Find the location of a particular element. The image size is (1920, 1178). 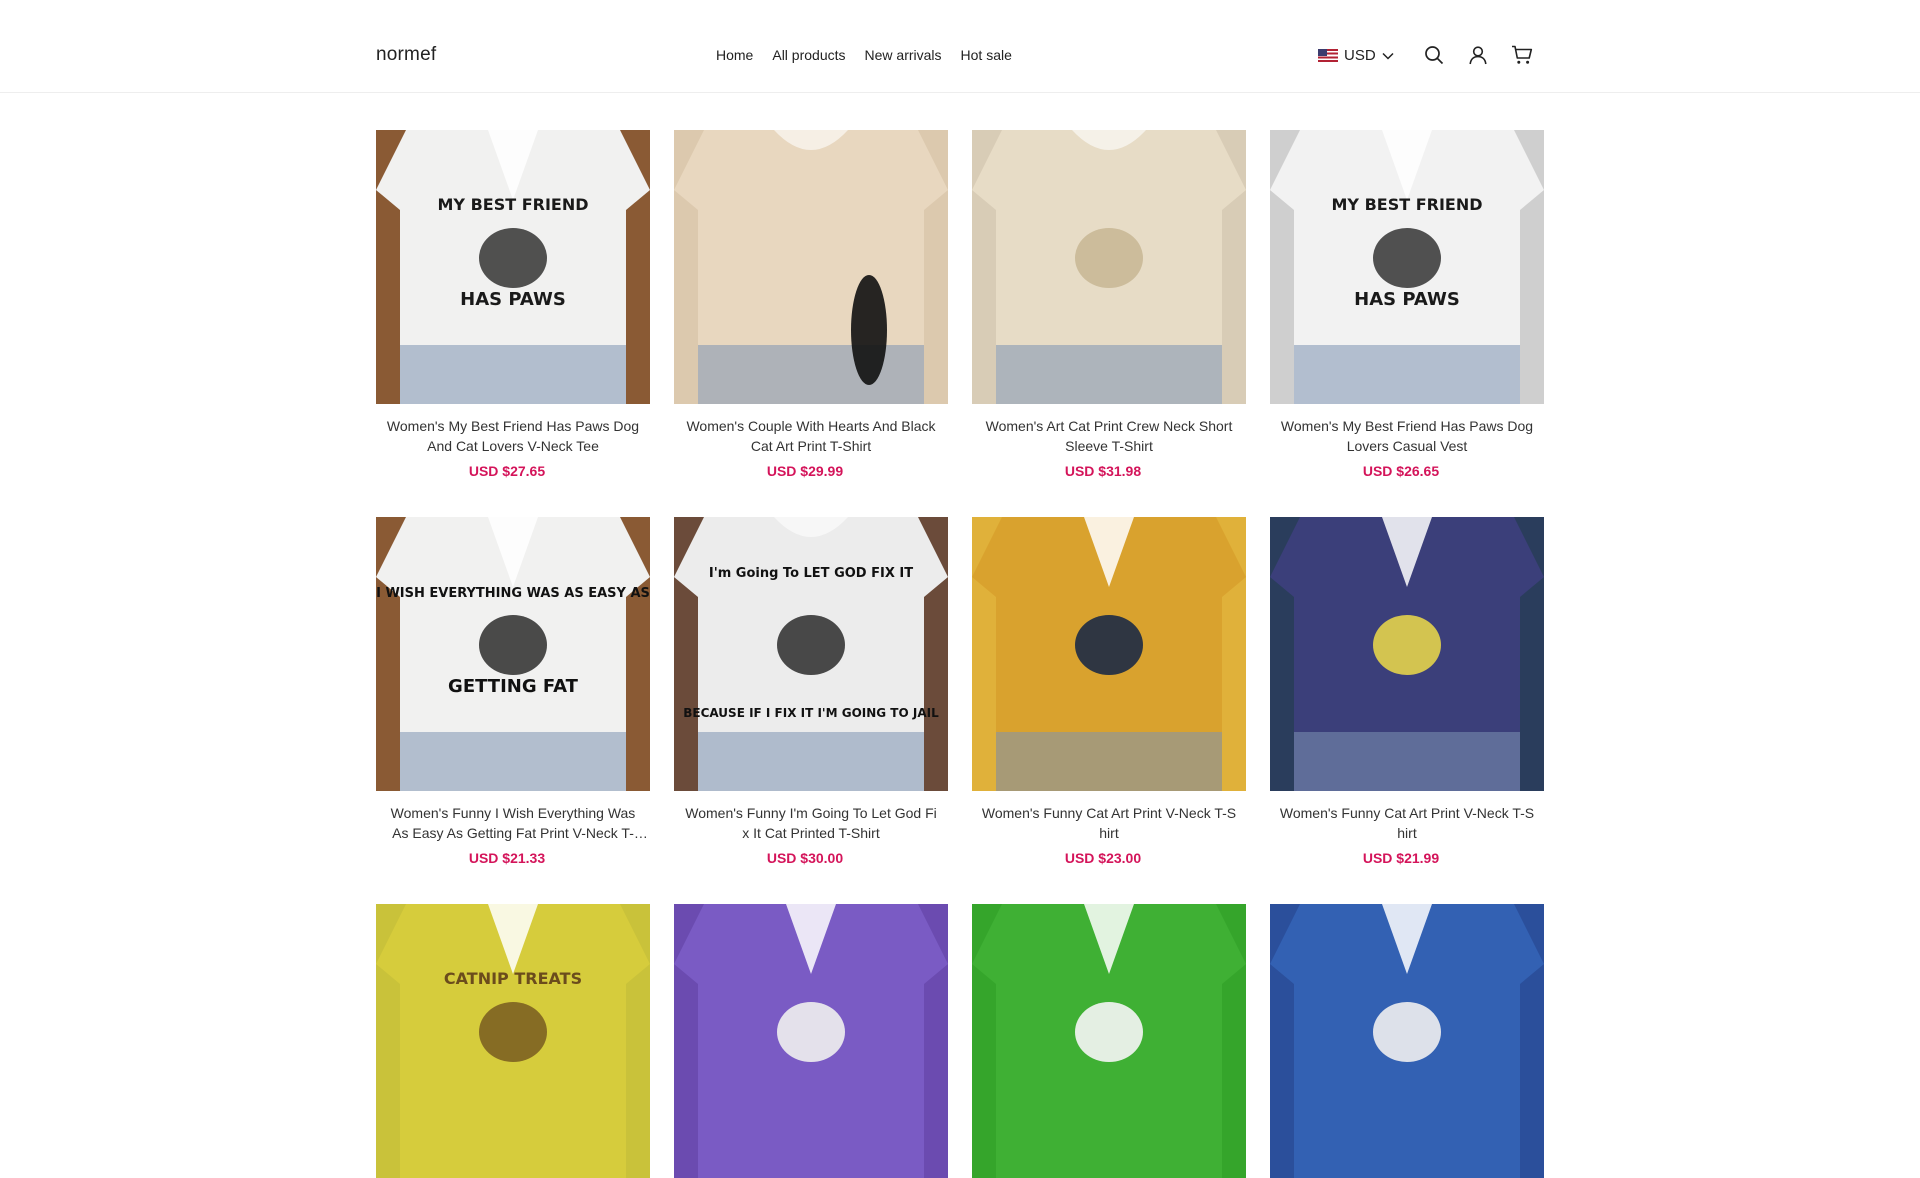

brand-logo: normef is located at coordinates (406, 55).